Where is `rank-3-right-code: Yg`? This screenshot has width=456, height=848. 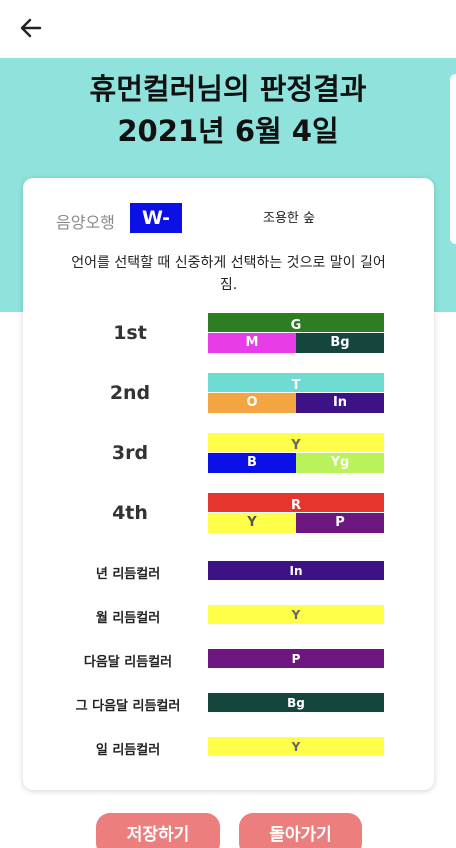 rank-3-right-code: Yg is located at coordinates (340, 462).